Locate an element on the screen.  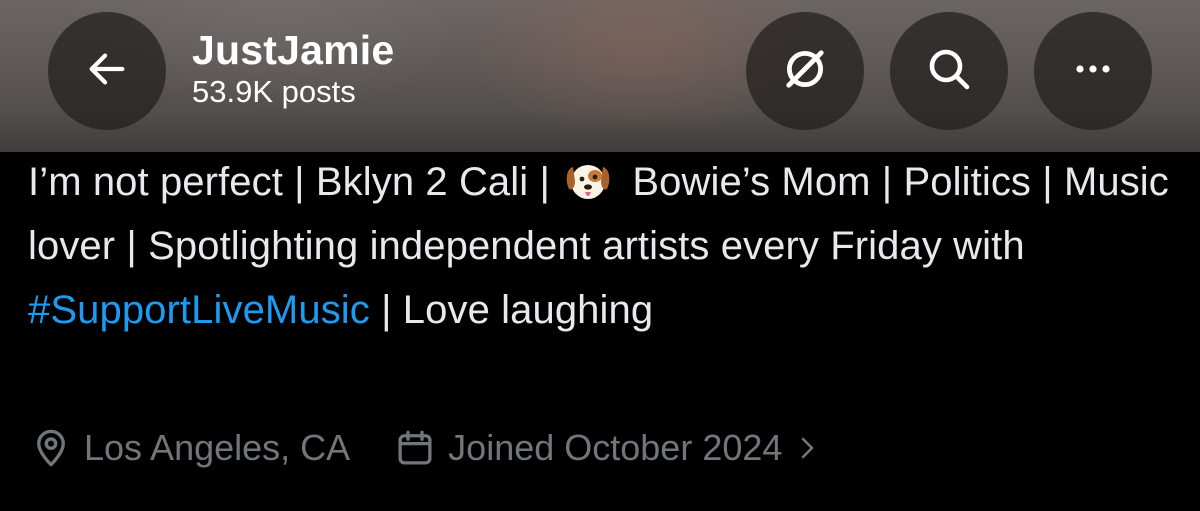
dog-face-emoji is located at coordinates (588, 180).